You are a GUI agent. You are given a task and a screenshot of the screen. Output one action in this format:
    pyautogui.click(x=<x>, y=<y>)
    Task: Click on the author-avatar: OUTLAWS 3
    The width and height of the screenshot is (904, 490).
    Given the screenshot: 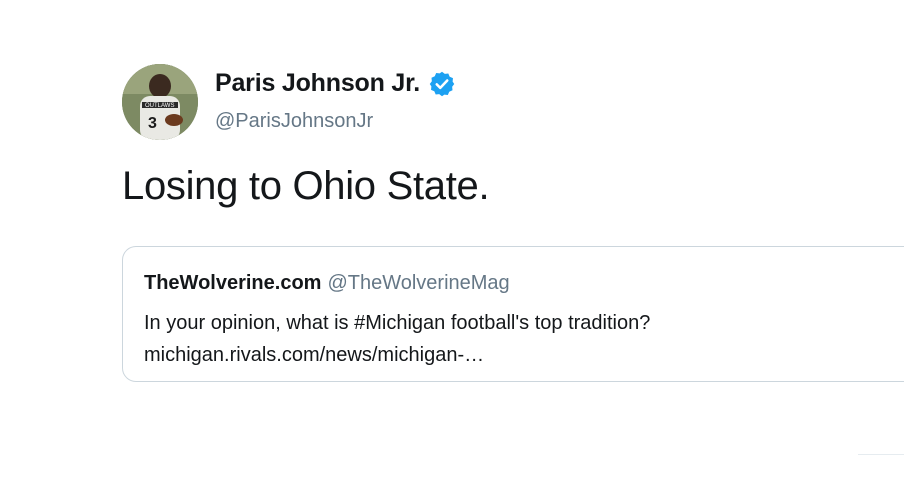 What is the action you would take?
    pyautogui.click(x=160, y=102)
    